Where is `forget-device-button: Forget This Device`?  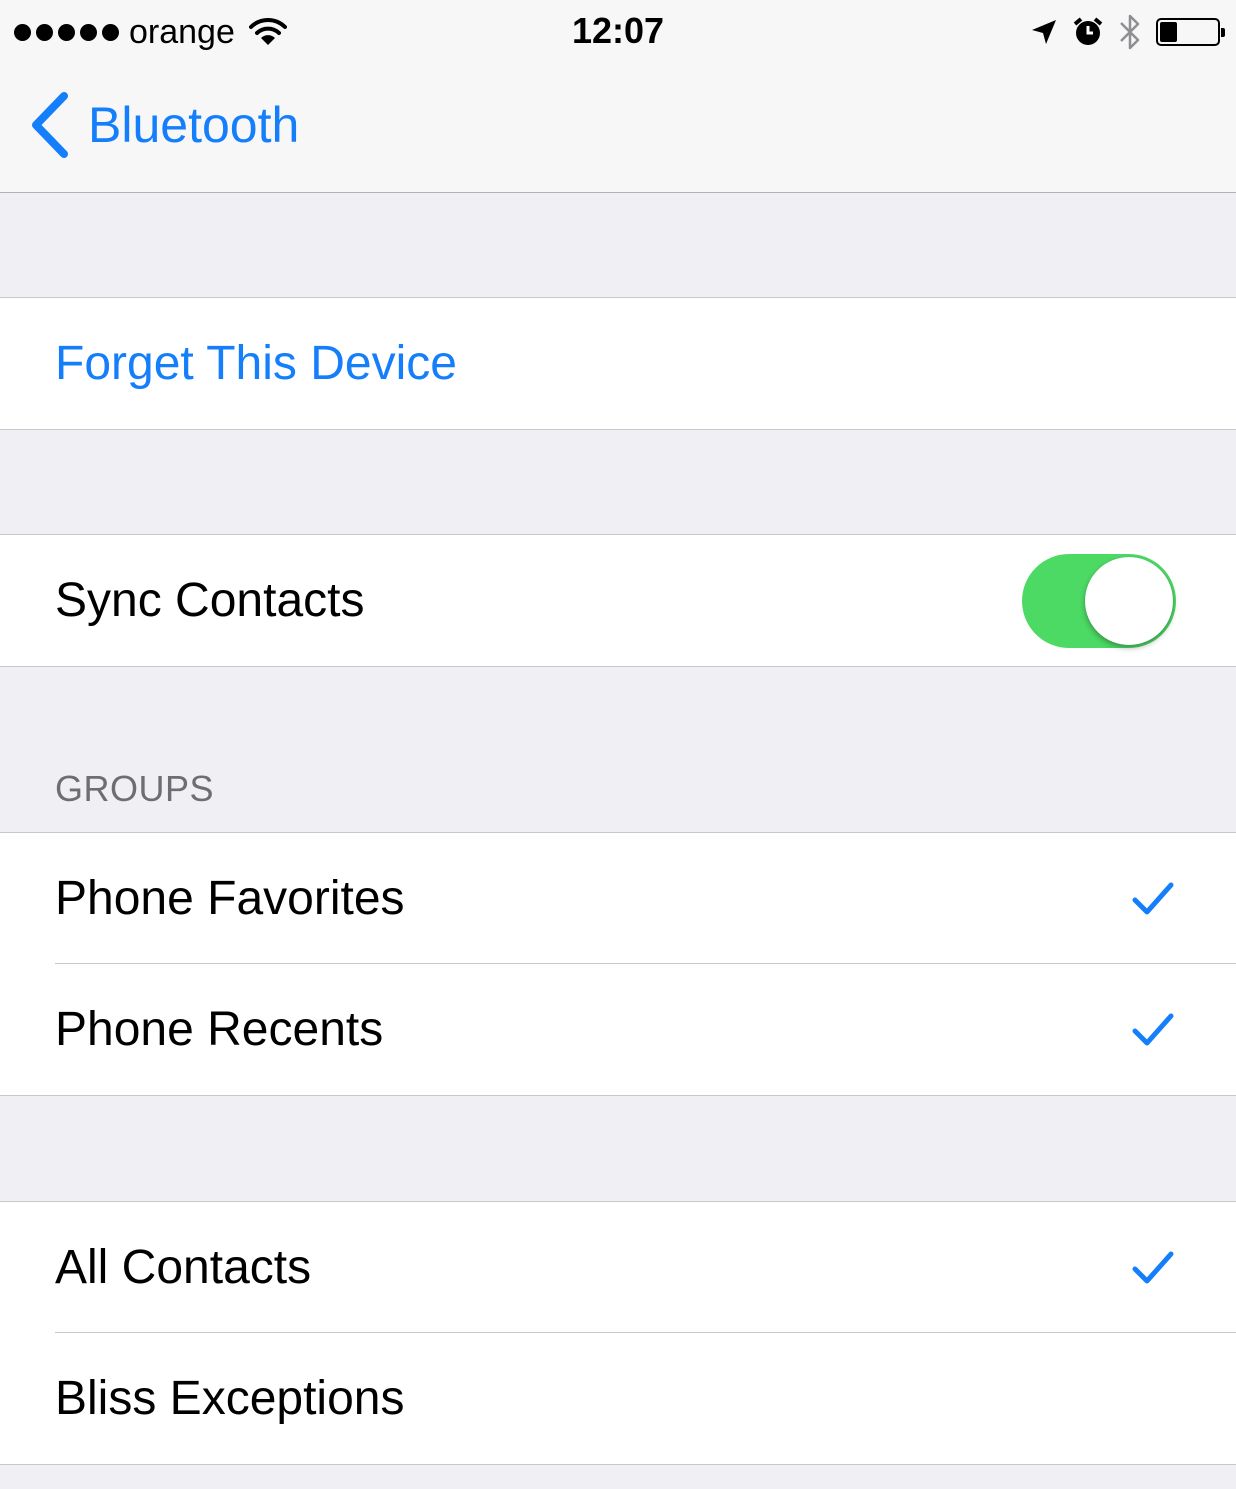
forget-device-button: Forget This Device is located at coordinates (618, 363).